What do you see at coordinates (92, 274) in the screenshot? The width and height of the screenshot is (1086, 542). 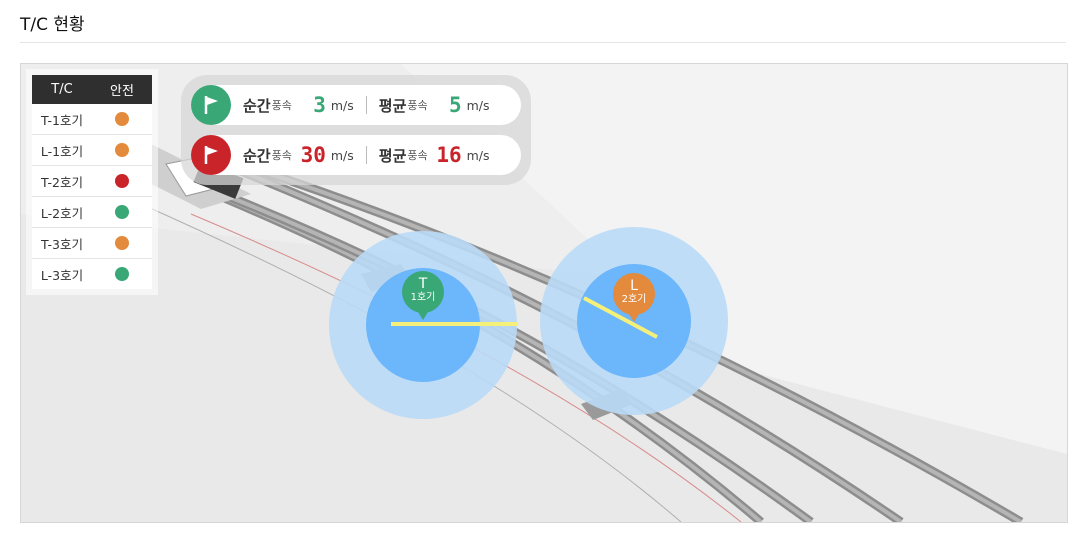 I see `table-row: L-3호기` at bounding box center [92, 274].